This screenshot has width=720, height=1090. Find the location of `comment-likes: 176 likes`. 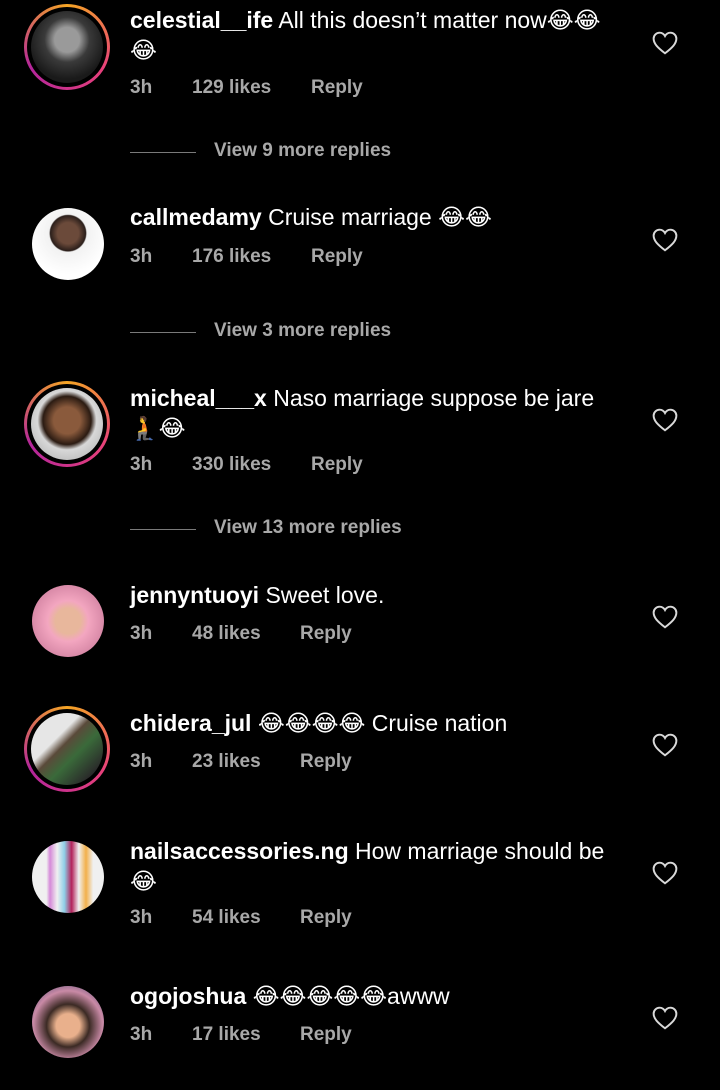

comment-likes: 176 likes is located at coordinates (231, 257).